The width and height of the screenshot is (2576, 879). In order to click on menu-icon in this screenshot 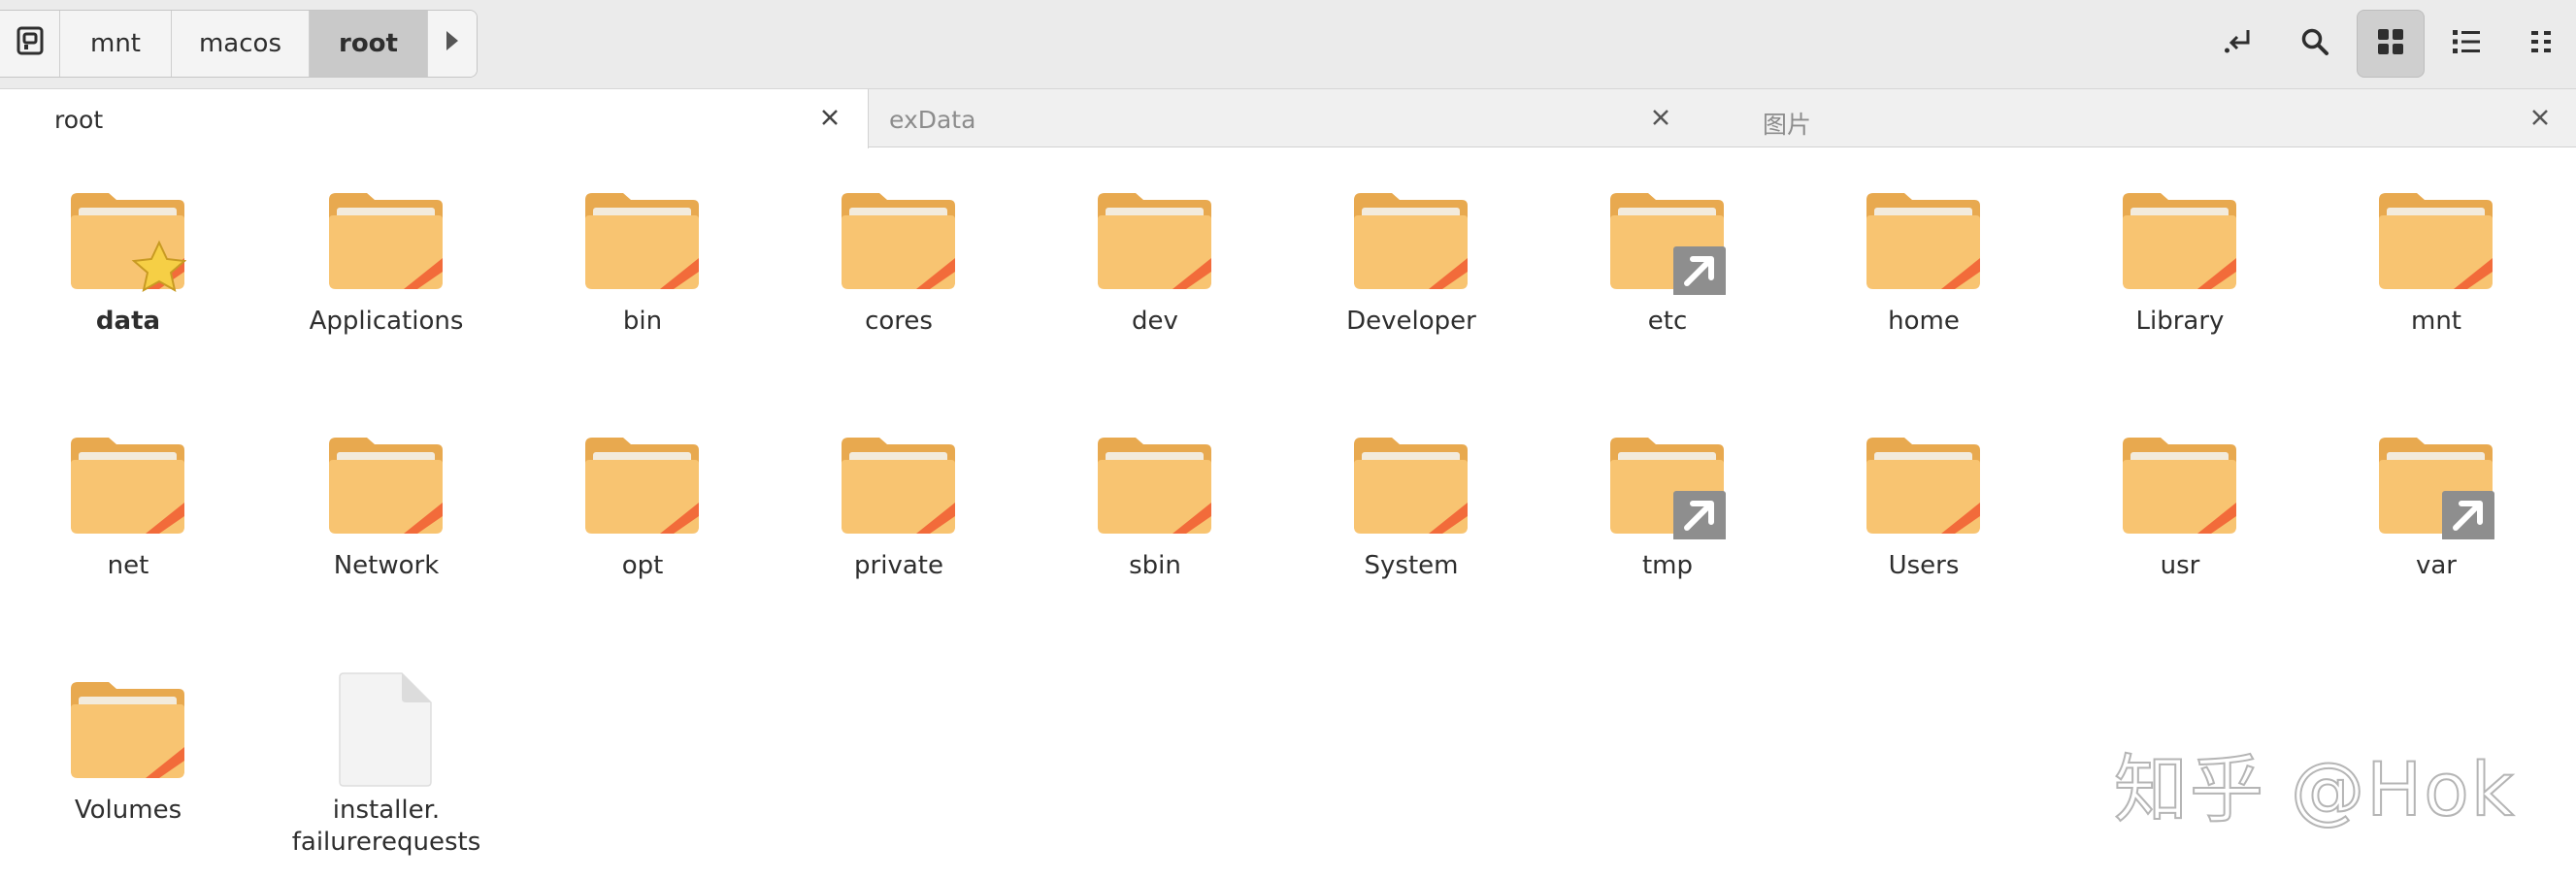, I will do `click(2542, 43)`.